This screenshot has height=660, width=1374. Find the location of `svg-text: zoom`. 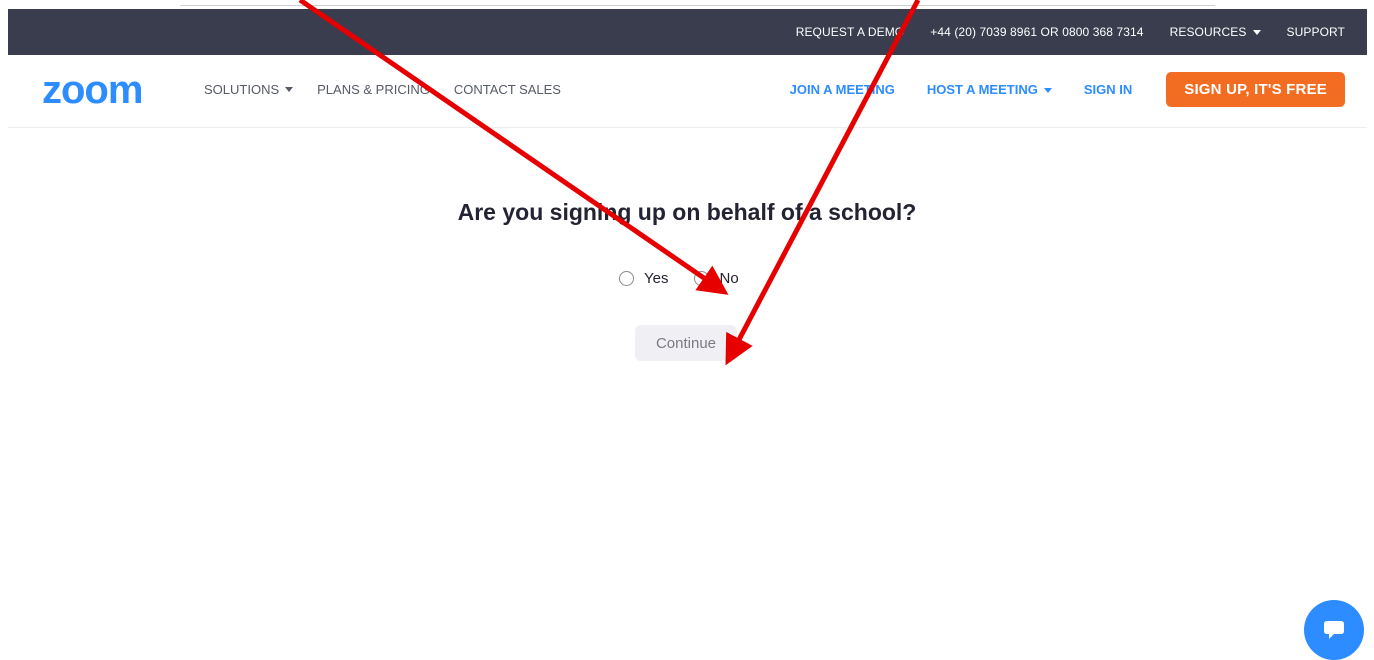

svg-text: zoom is located at coordinates (92, 91).